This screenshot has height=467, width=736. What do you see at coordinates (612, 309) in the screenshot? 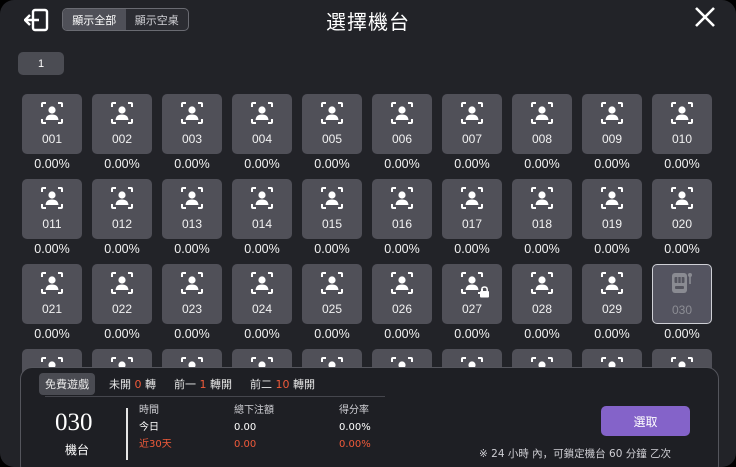
I see `machine-number: 029` at bounding box center [612, 309].